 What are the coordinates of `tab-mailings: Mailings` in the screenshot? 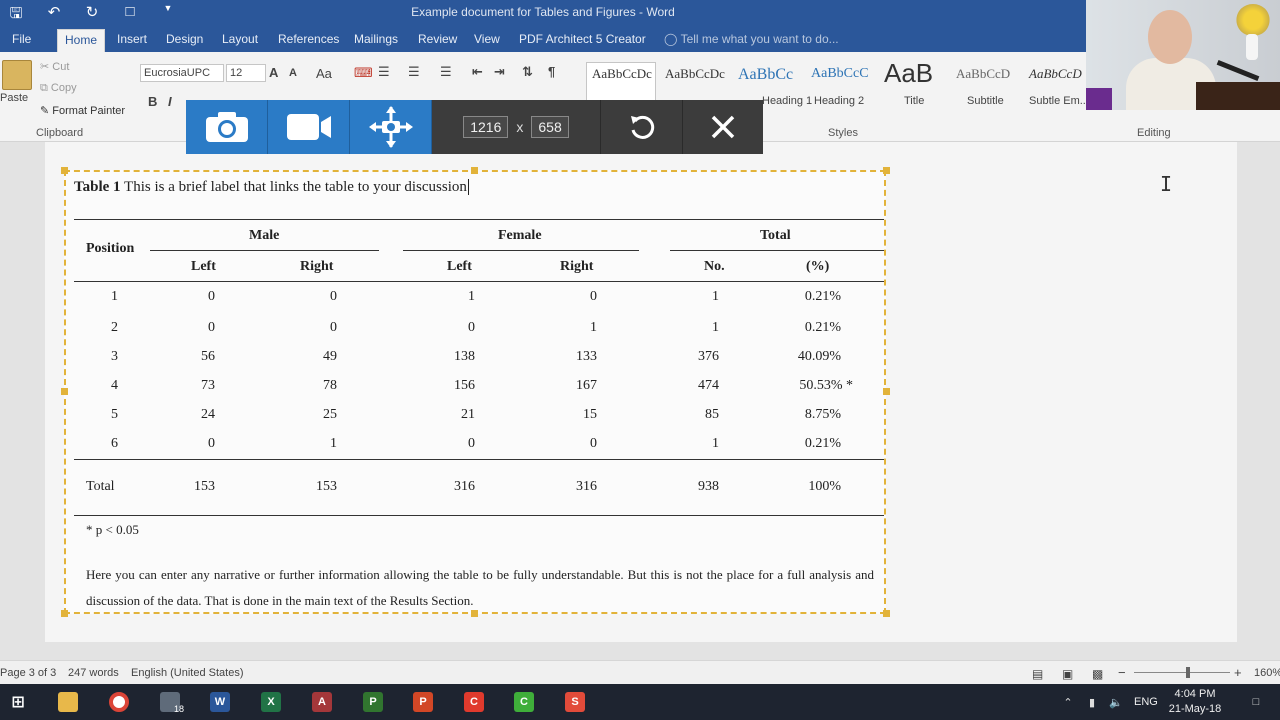 It's located at (376, 39).